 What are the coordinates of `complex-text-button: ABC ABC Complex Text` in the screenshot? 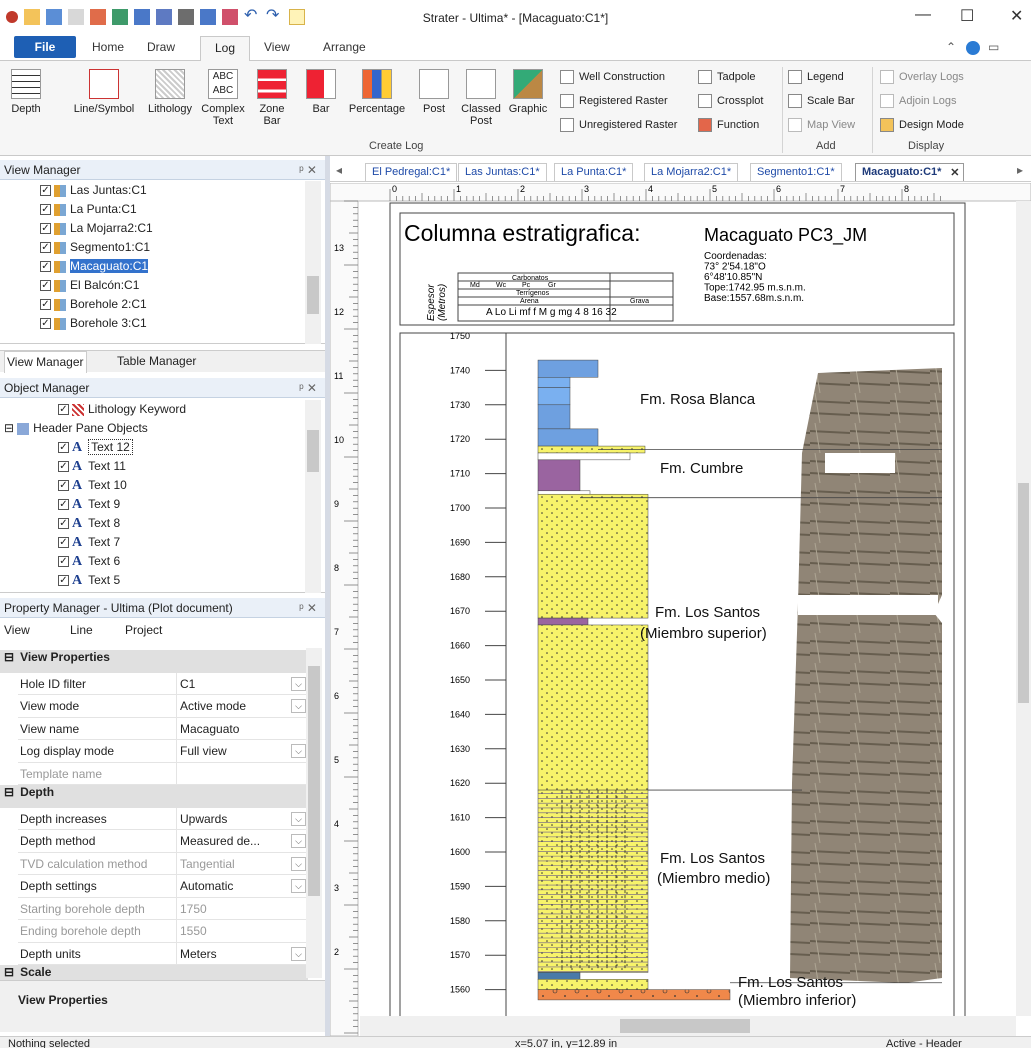 It's located at (223, 98).